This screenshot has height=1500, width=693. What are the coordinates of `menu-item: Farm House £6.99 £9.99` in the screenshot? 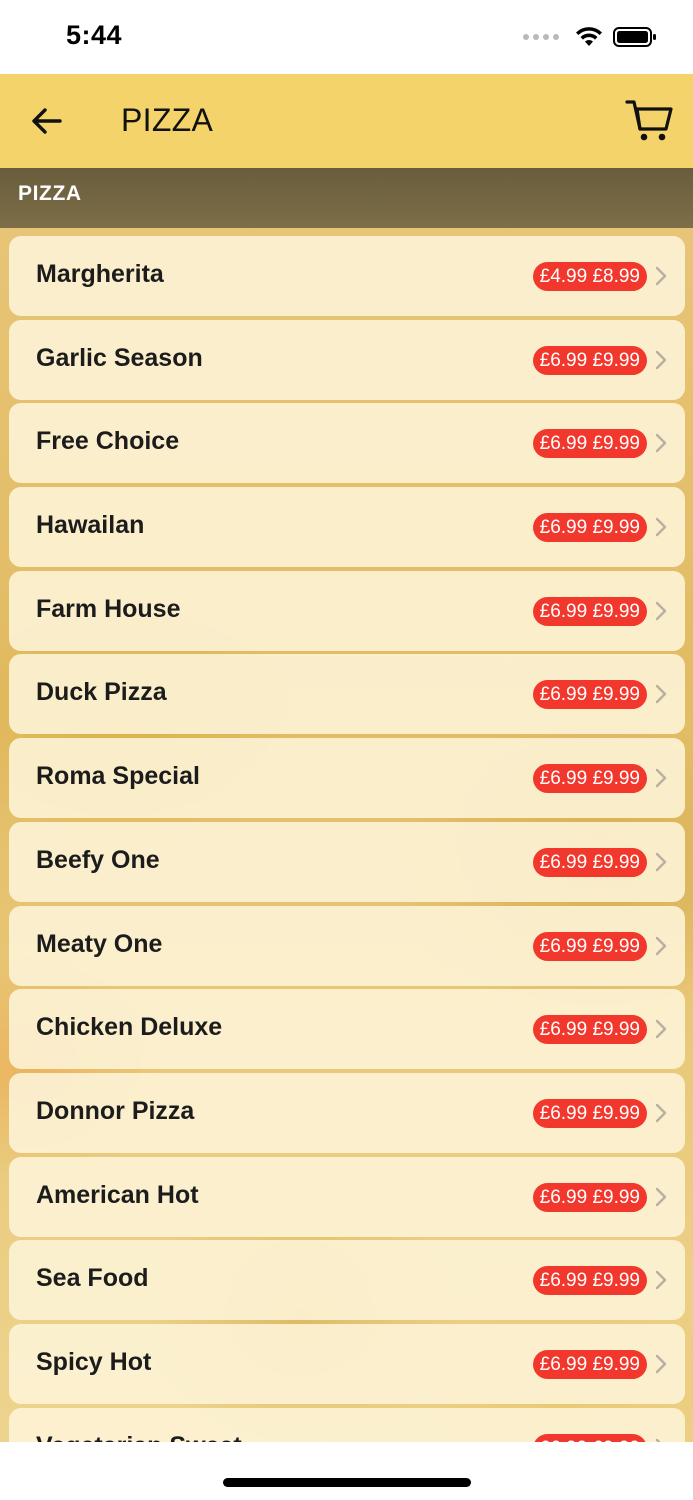 It's located at (347, 610).